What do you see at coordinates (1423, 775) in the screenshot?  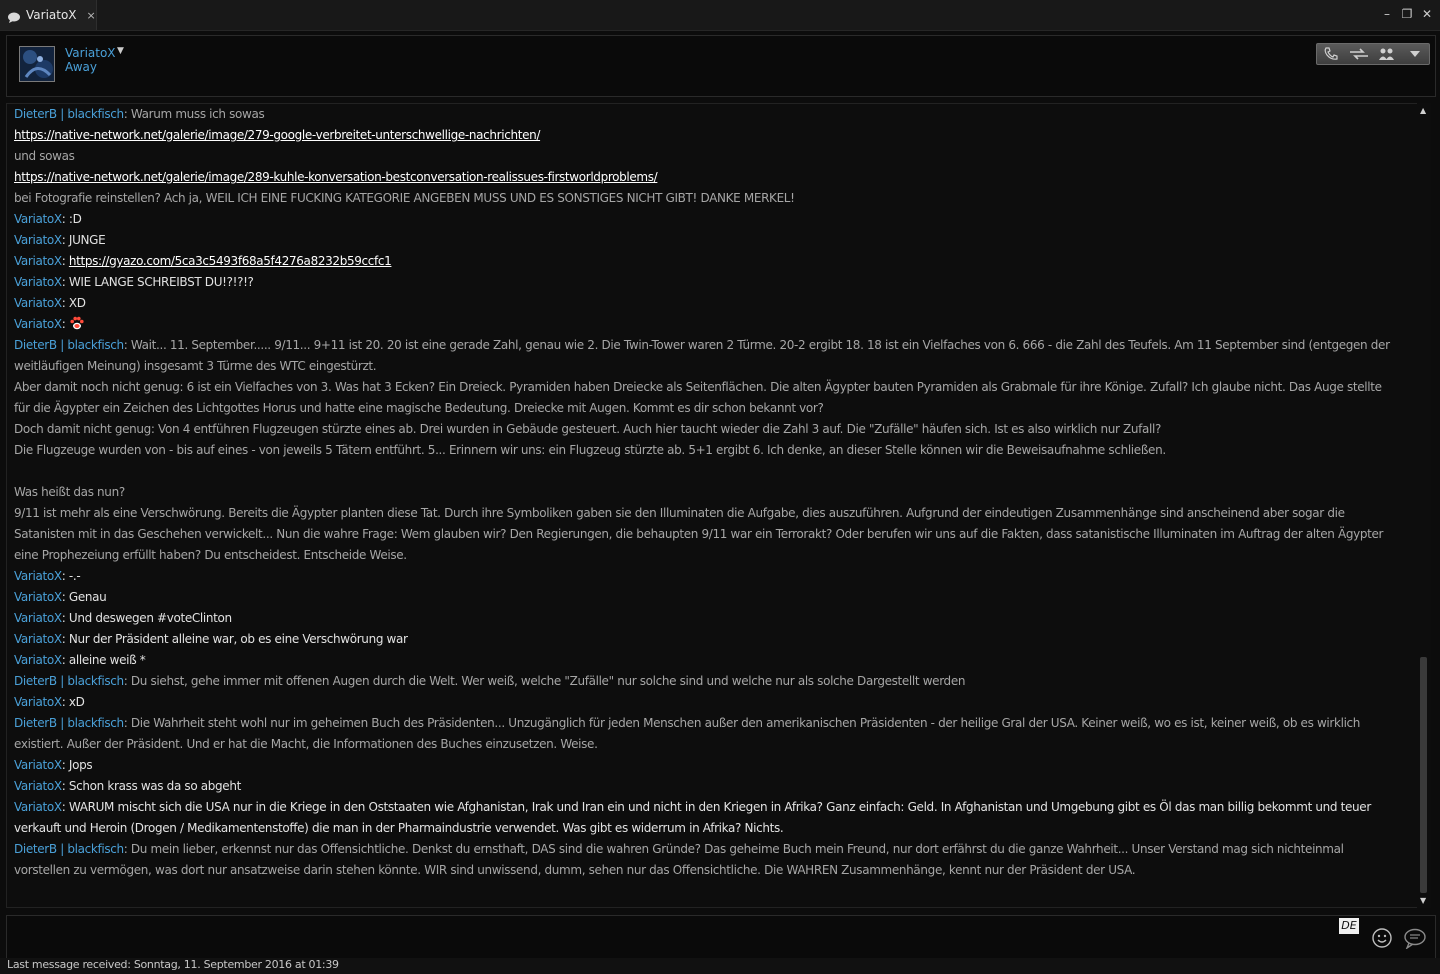 I see `scrollbar-thumb` at bounding box center [1423, 775].